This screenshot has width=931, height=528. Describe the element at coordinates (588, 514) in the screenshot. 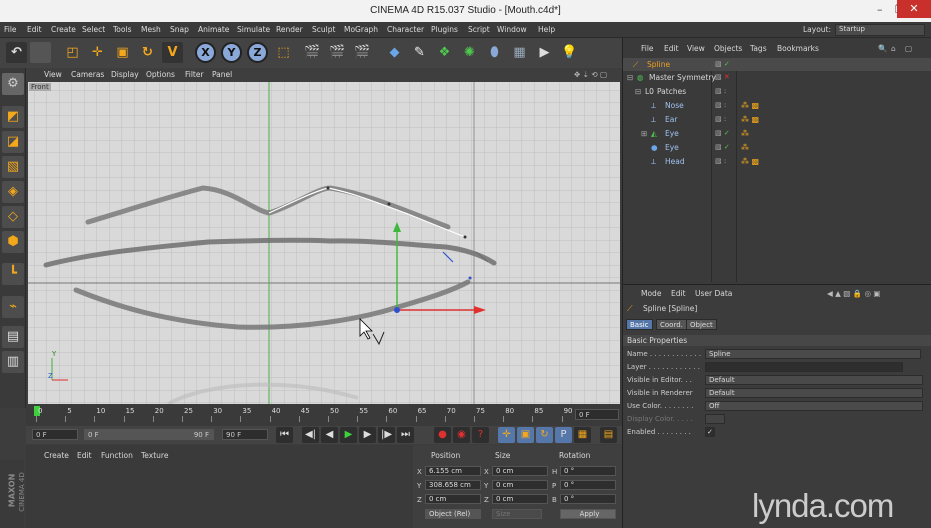

I see `apply-button: Apply` at that location.